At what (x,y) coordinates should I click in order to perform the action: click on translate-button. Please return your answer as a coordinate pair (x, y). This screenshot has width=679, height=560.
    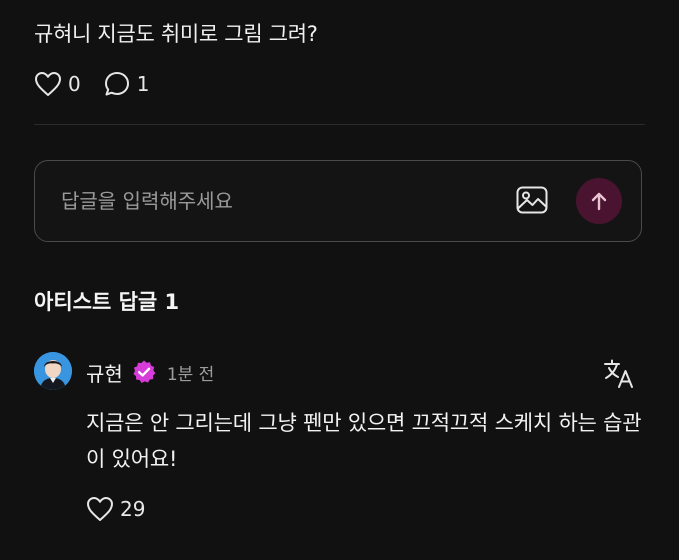
    Looking at the image, I should click on (619, 373).